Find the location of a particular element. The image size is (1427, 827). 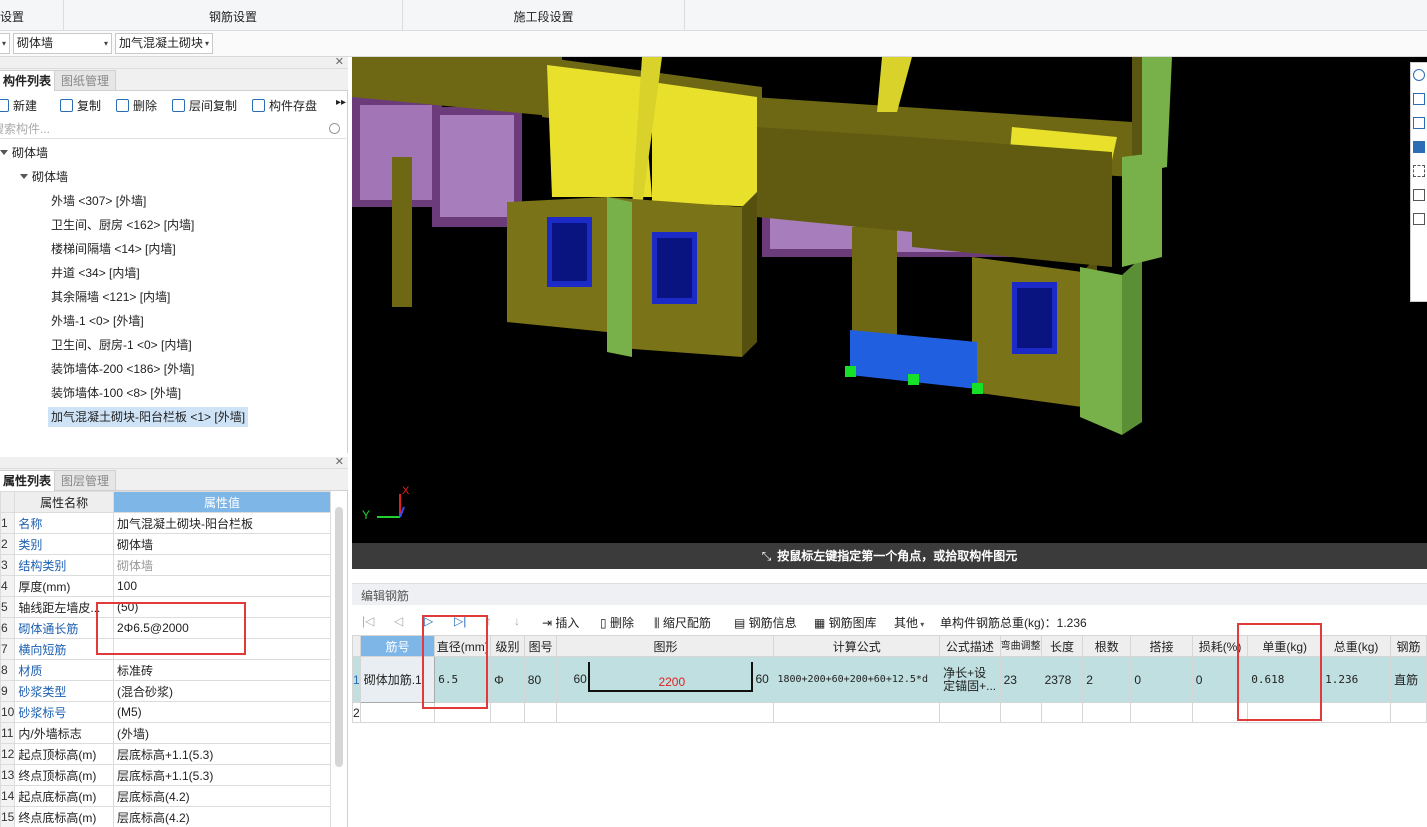

property-row: 5 轴线距左墙皮... (50) is located at coordinates (166, 607).